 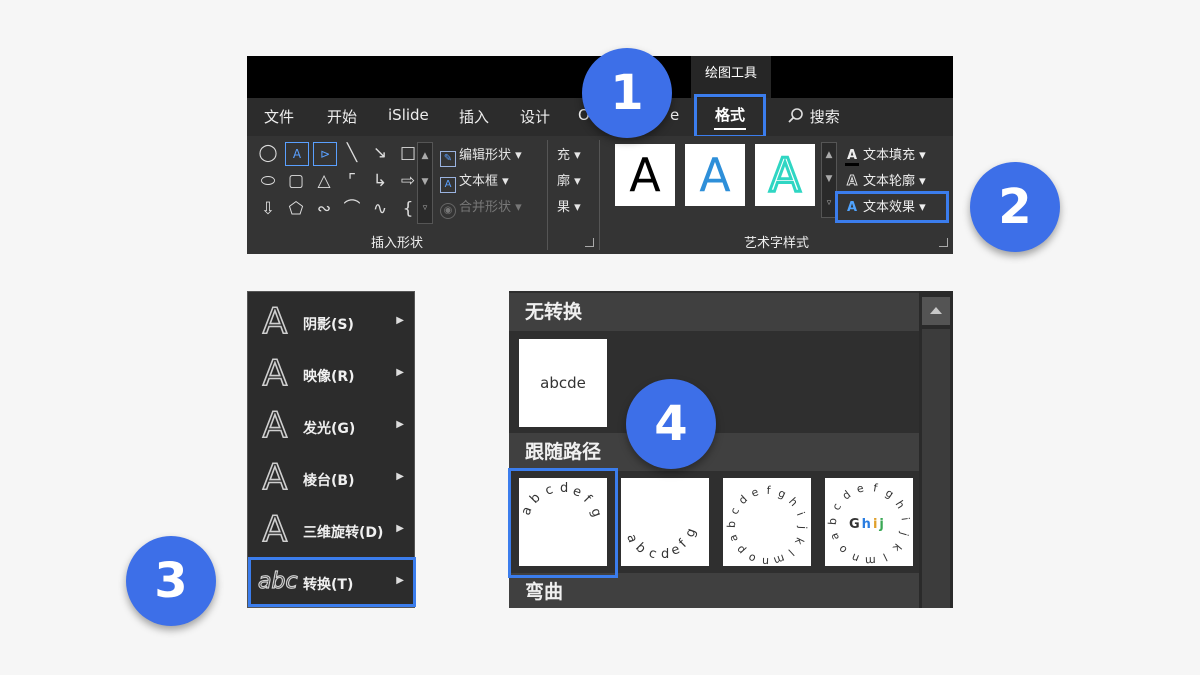 What do you see at coordinates (936, 468) in the screenshot?
I see `scroll-track` at bounding box center [936, 468].